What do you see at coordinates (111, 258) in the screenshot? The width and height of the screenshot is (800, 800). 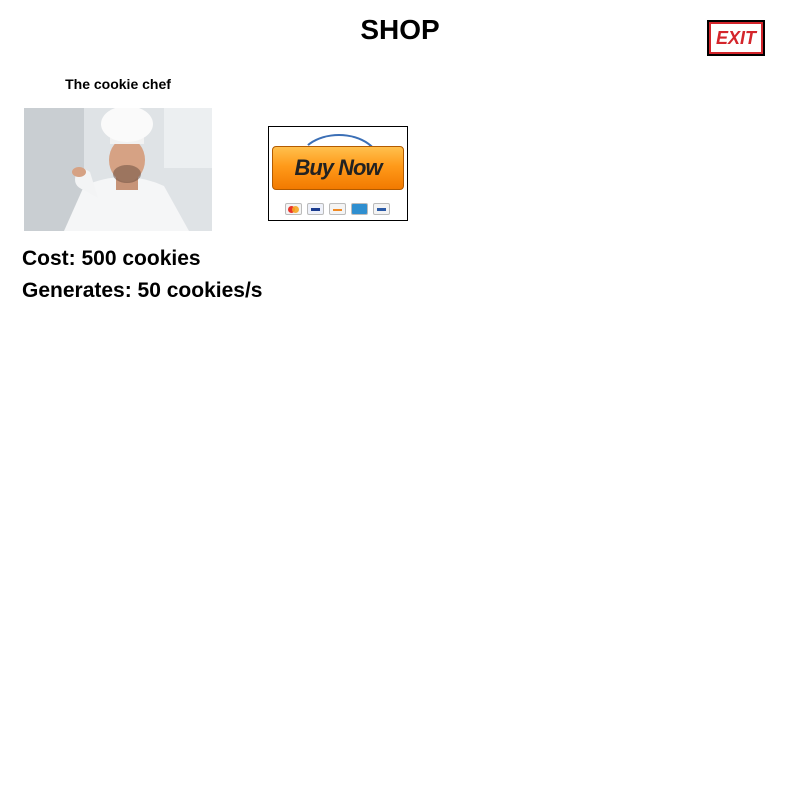 I see `item-cost: Cost: 500 cookies` at bounding box center [111, 258].